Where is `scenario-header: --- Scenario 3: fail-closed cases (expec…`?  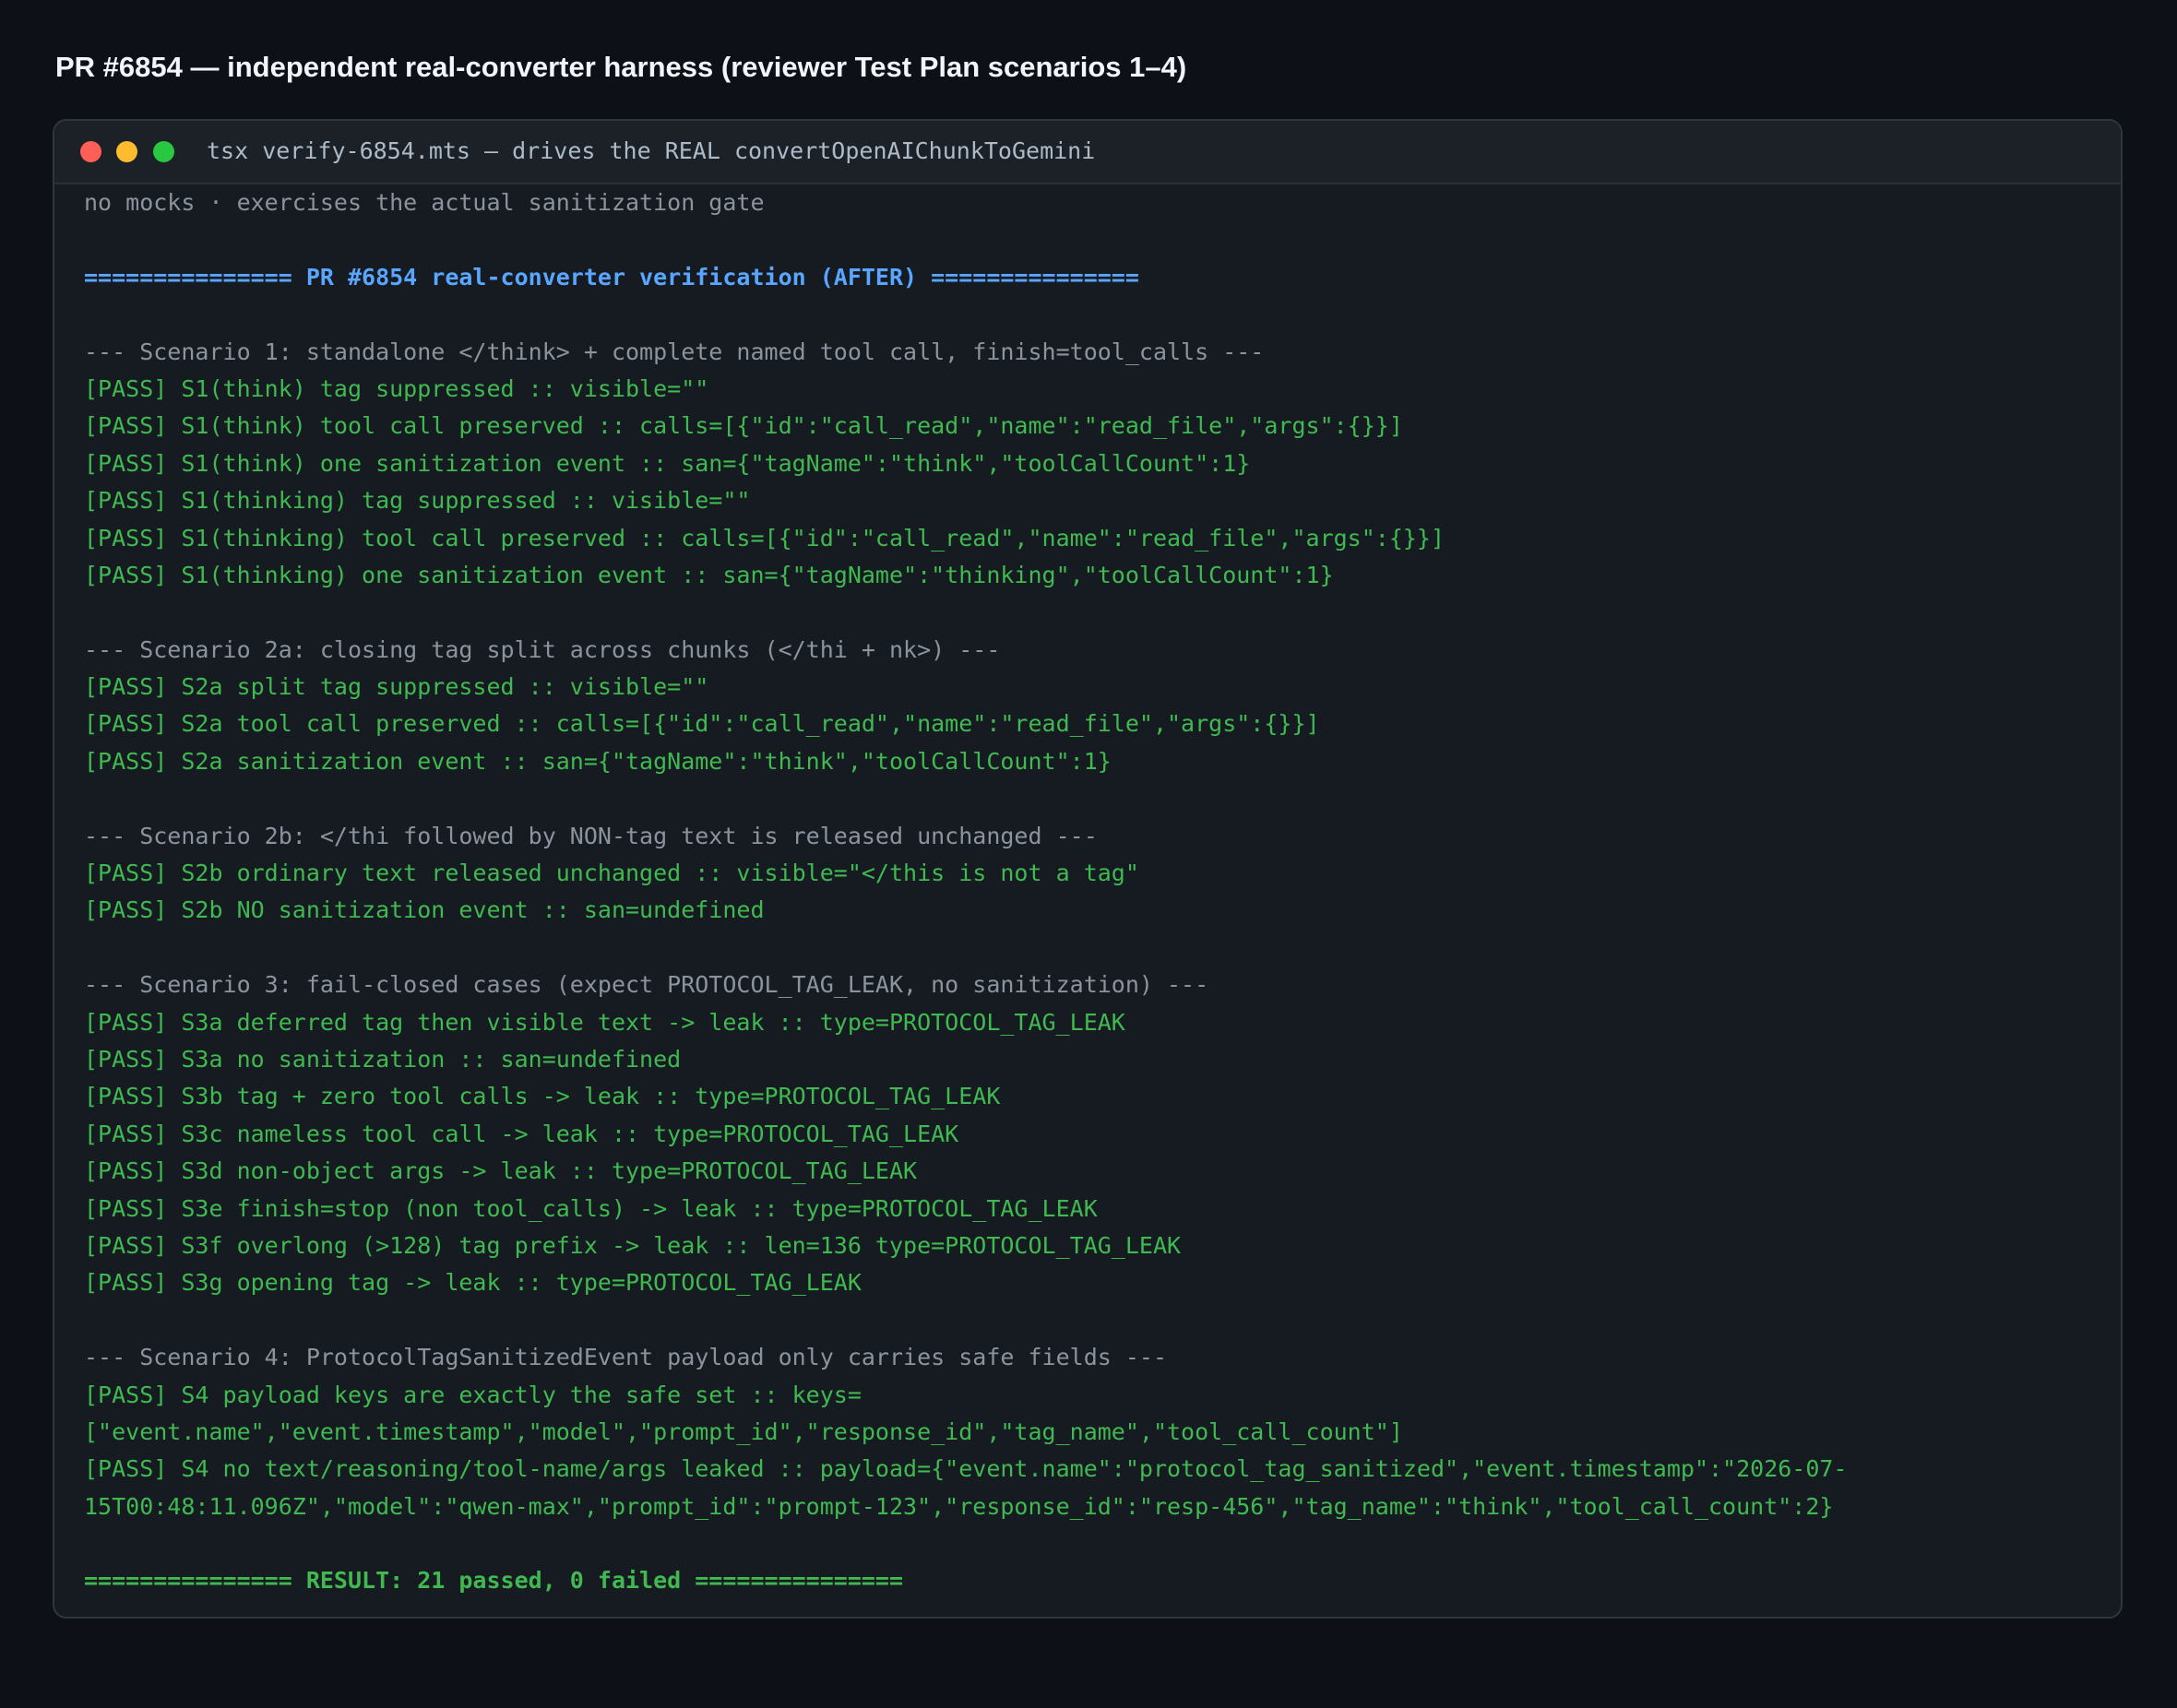 scenario-header: --- Scenario 3: fail-closed cases (expec… is located at coordinates (646, 985).